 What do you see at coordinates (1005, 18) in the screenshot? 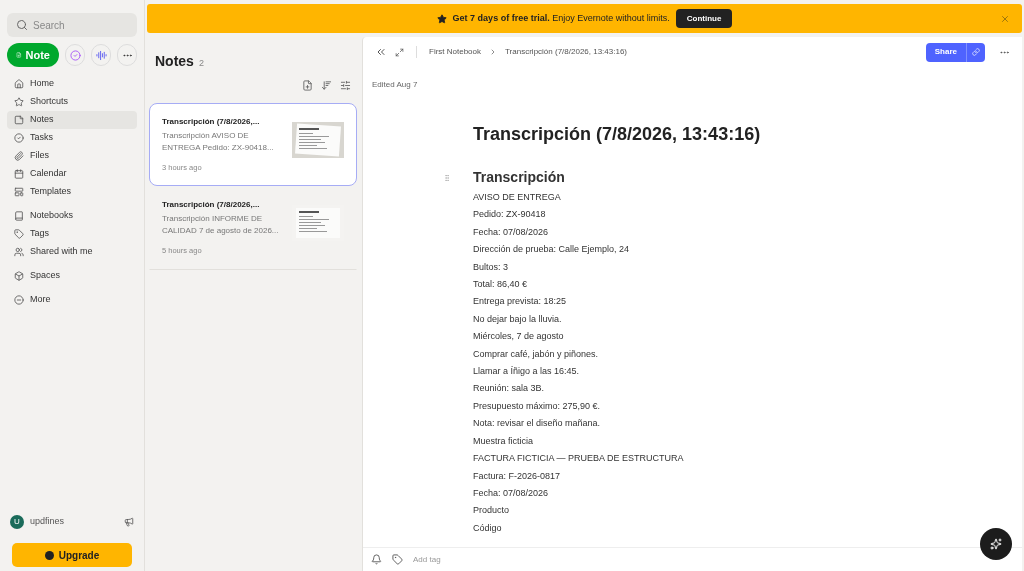
I see `close-icon` at bounding box center [1005, 18].